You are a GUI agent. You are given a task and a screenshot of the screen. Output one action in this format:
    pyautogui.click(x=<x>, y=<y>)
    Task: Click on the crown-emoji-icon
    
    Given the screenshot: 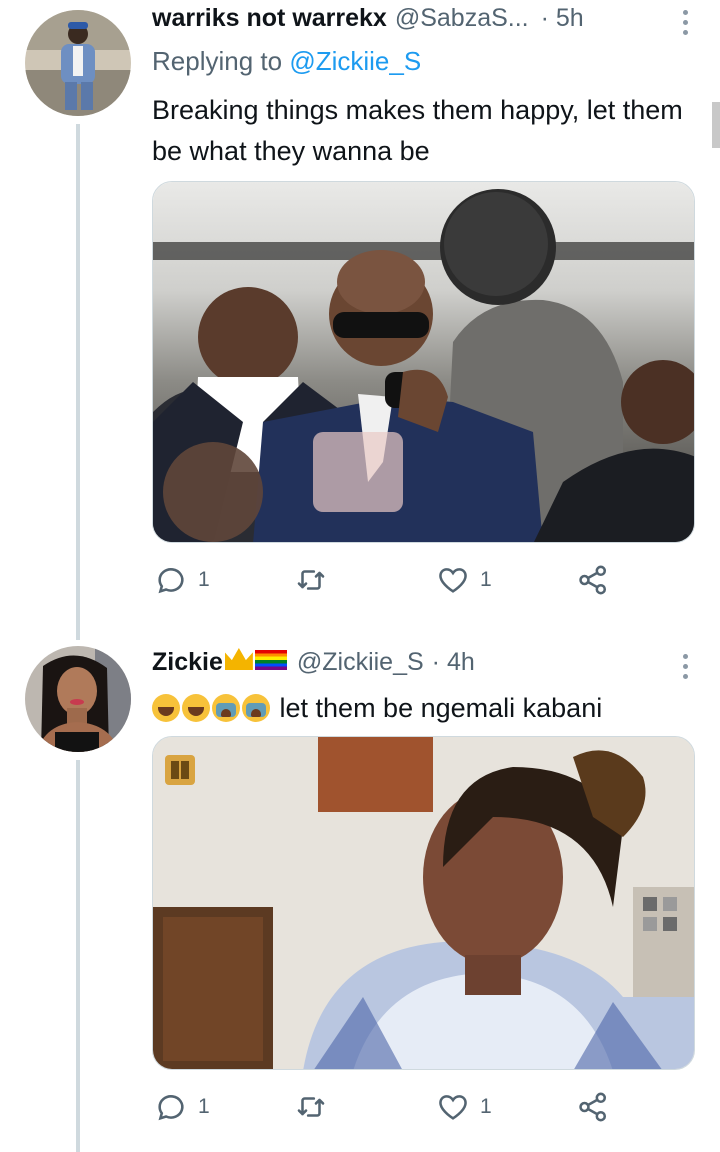 What is the action you would take?
    pyautogui.click(x=238, y=659)
    